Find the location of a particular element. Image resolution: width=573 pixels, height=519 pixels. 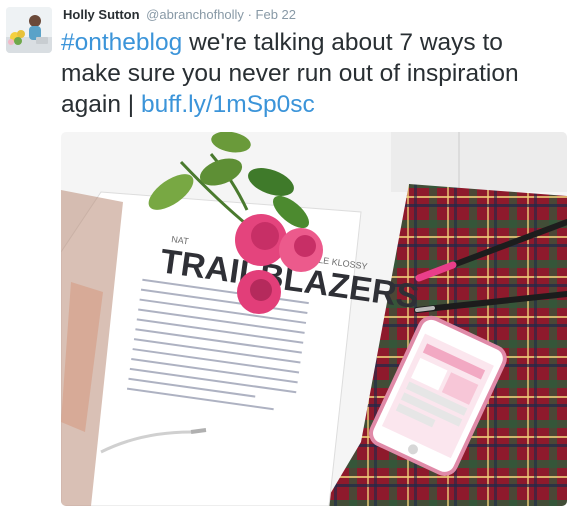

hashtag-link: #ontheblog is located at coordinates (121, 42).